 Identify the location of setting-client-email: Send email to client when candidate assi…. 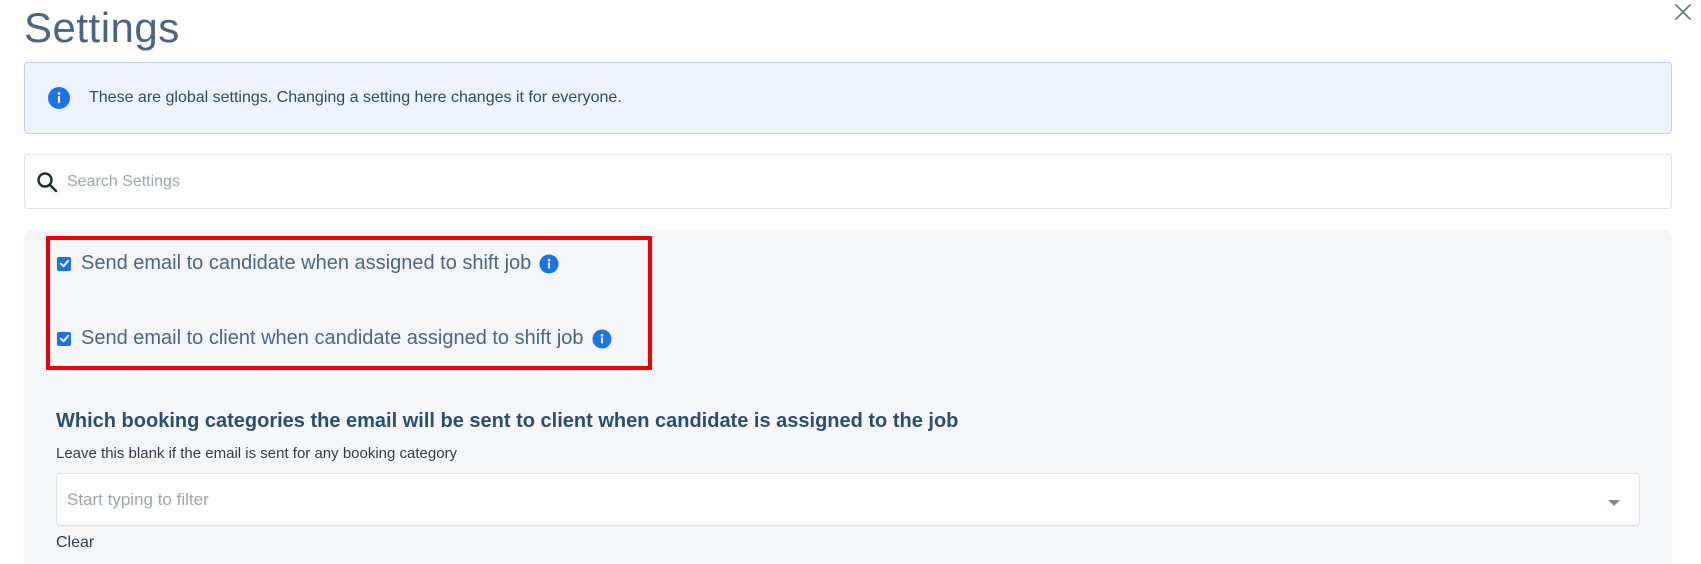
(334, 338).